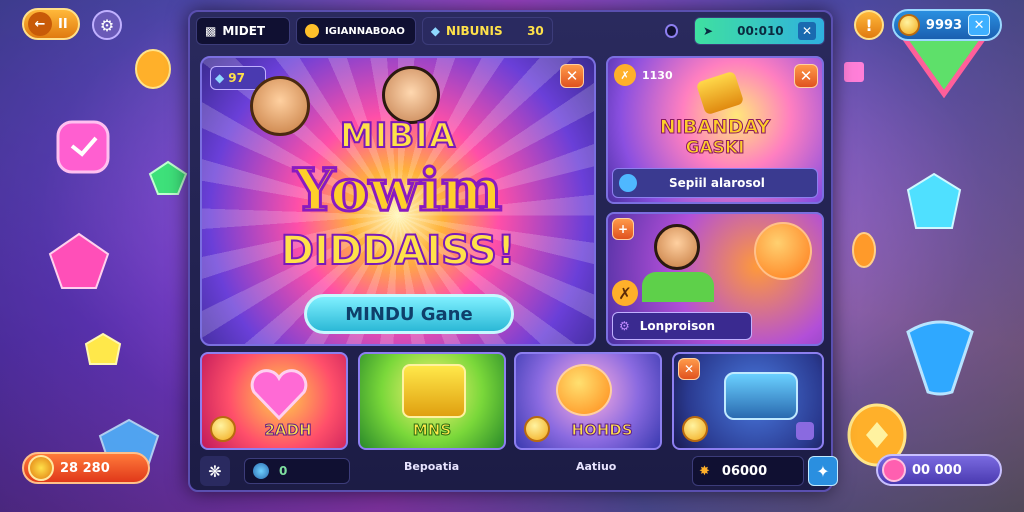  What do you see at coordinates (288, 430) in the screenshot?
I see `card-label: 2ADH` at bounding box center [288, 430].